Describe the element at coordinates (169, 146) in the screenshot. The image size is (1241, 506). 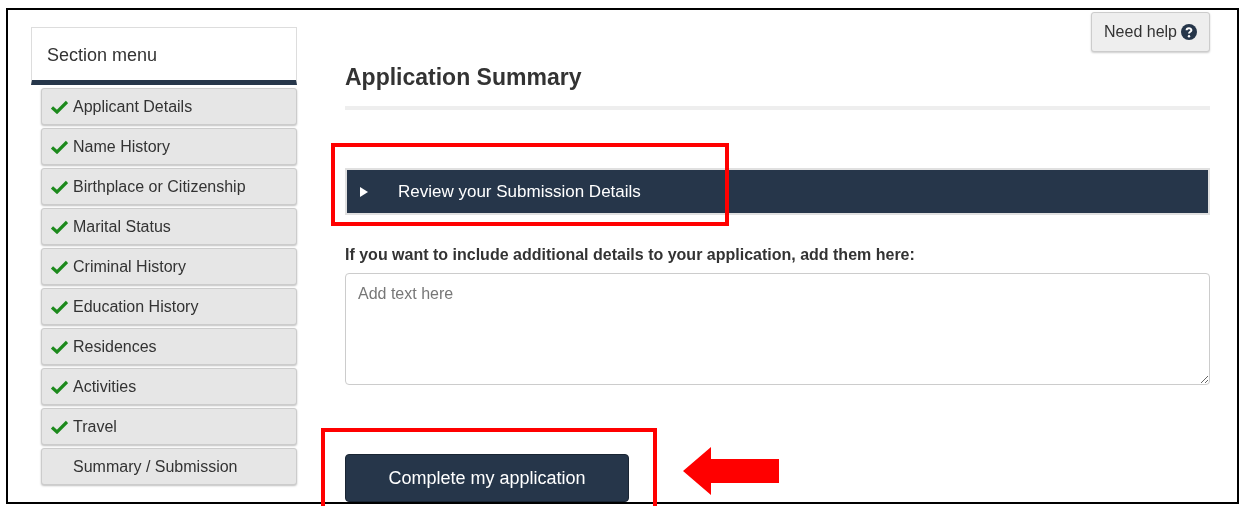
I see `sidebar-item: Name History` at that location.